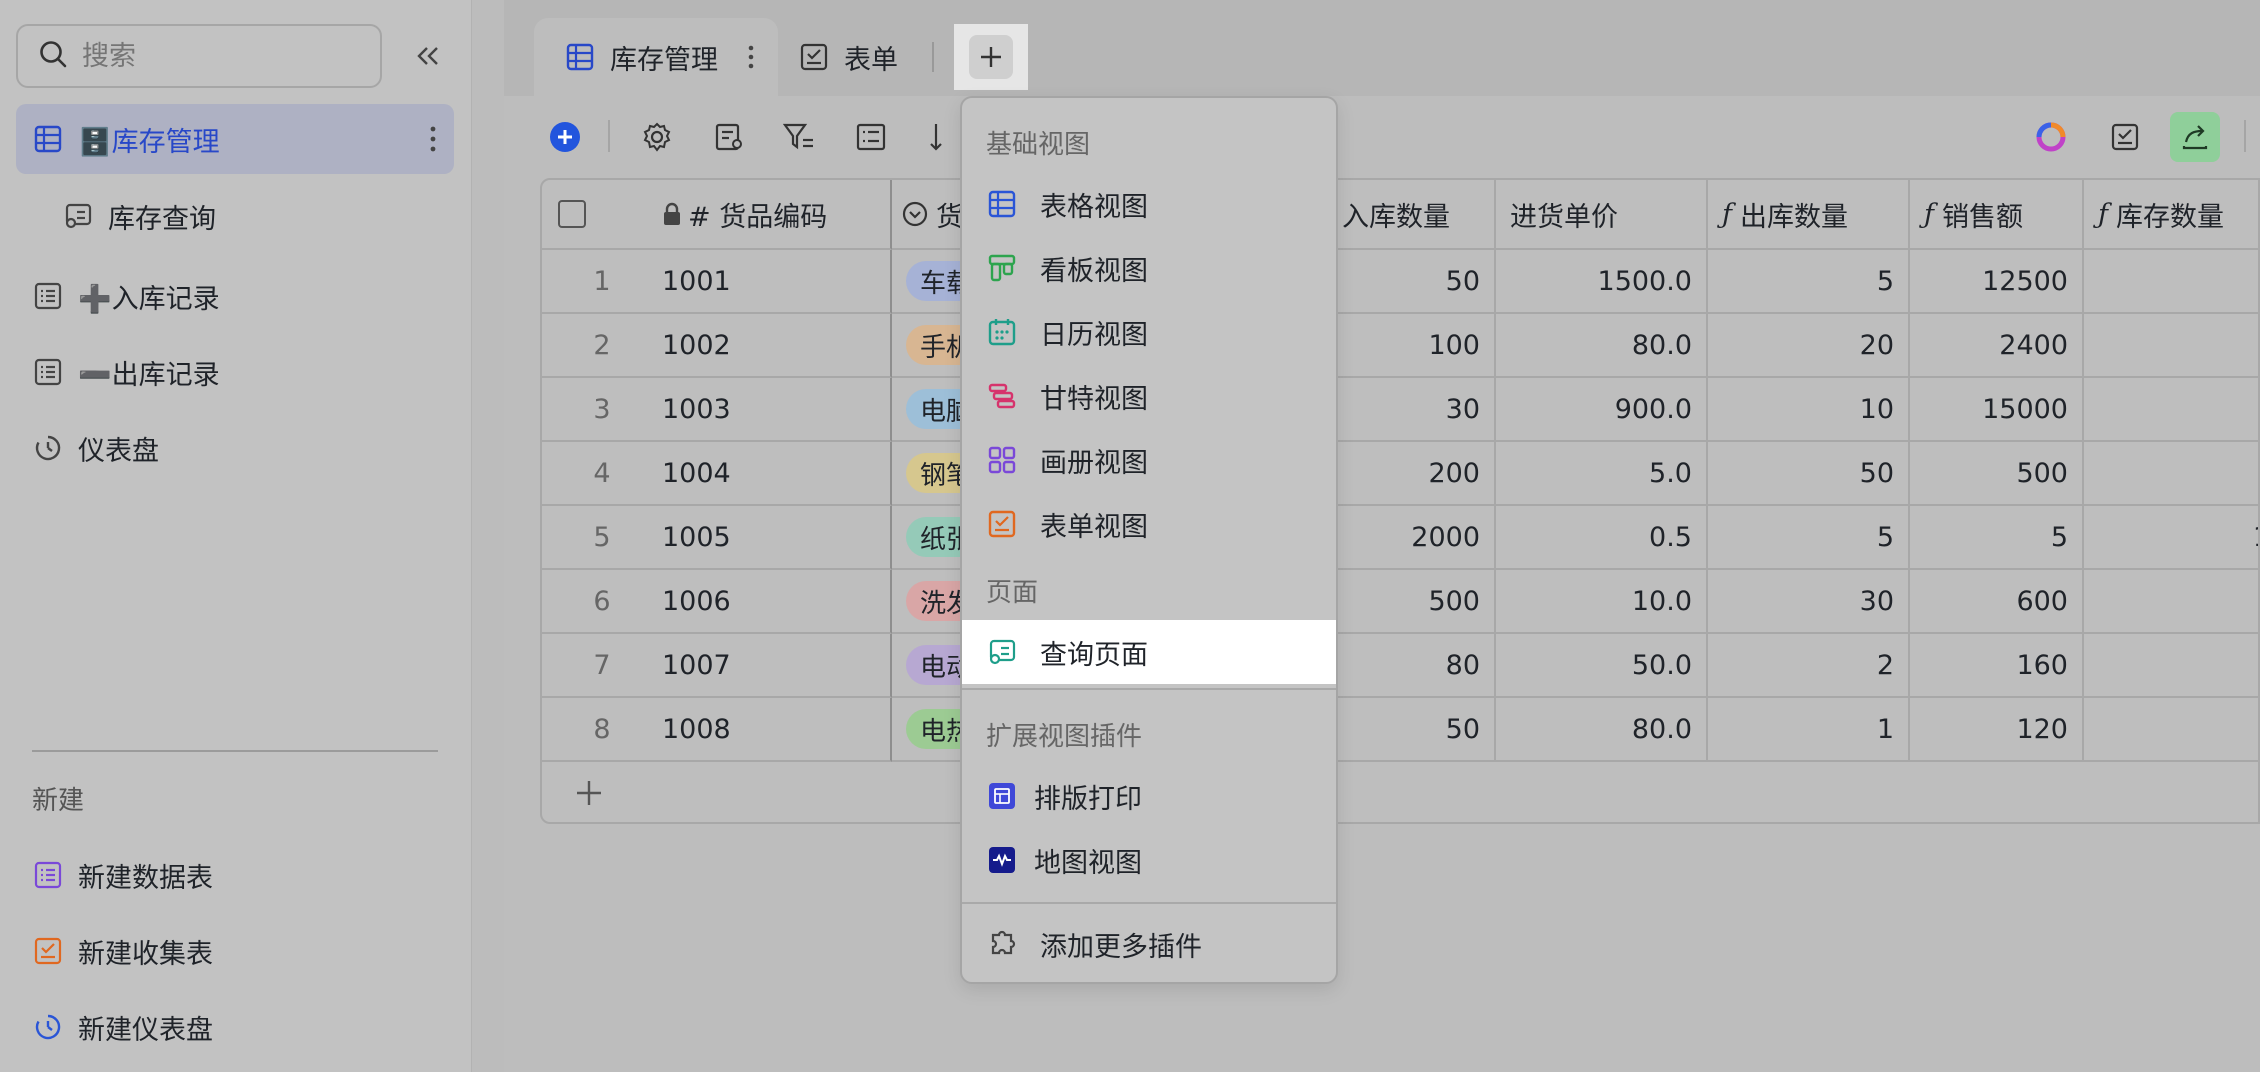 The height and width of the screenshot is (1072, 2260). What do you see at coordinates (602, 474) in the screenshot?
I see `row-index: 4` at bounding box center [602, 474].